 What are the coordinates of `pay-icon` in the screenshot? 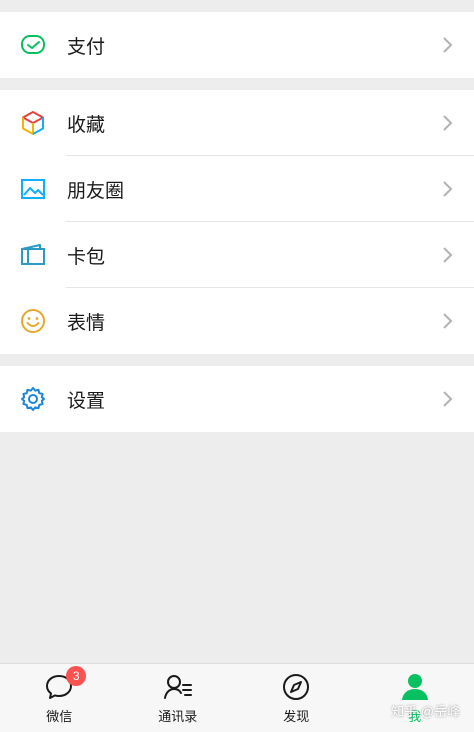 It's located at (33, 45).